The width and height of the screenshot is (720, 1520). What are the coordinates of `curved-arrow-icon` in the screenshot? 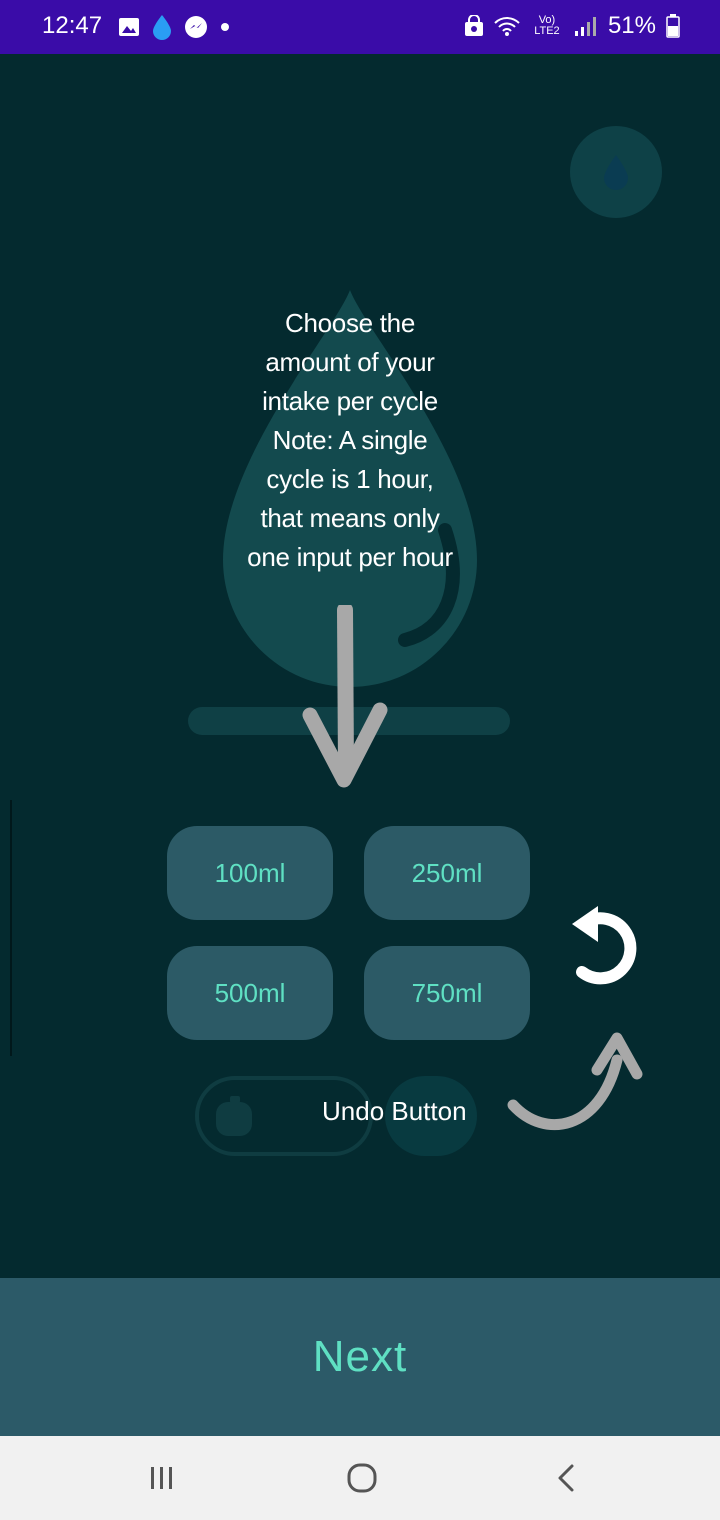 It's located at (575, 1081).